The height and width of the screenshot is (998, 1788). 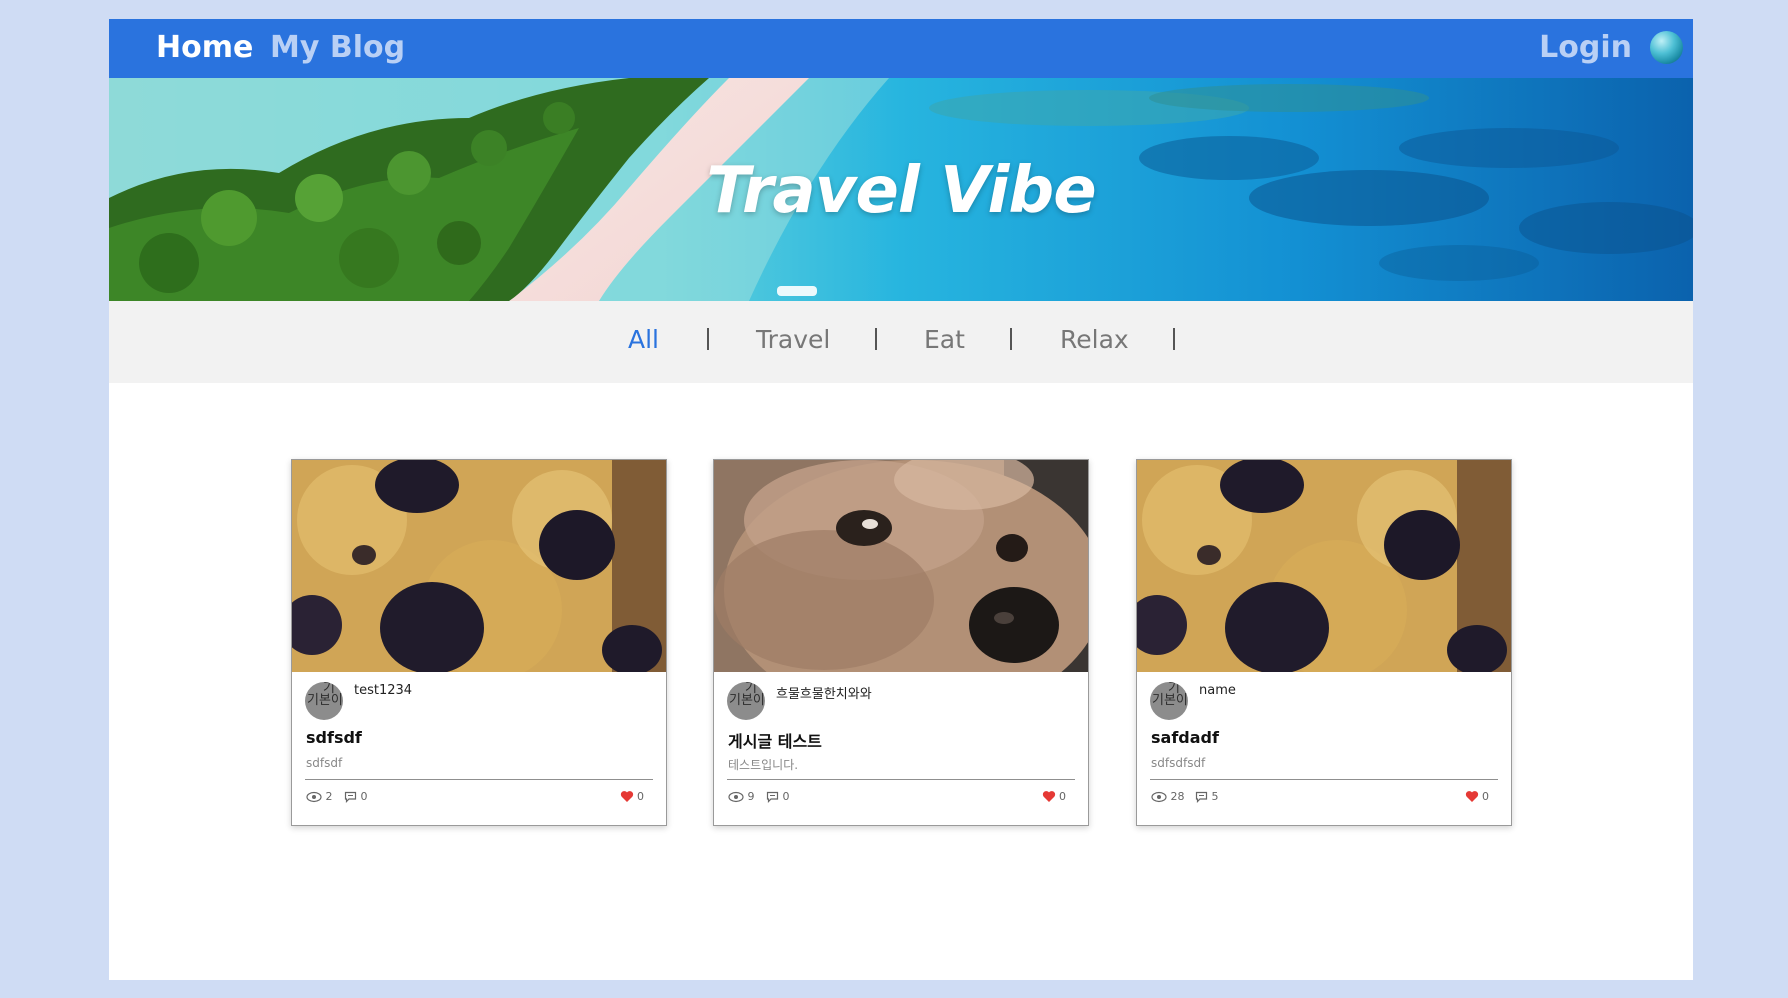 I want to click on category-relax: Relax, so click(x=1094, y=340).